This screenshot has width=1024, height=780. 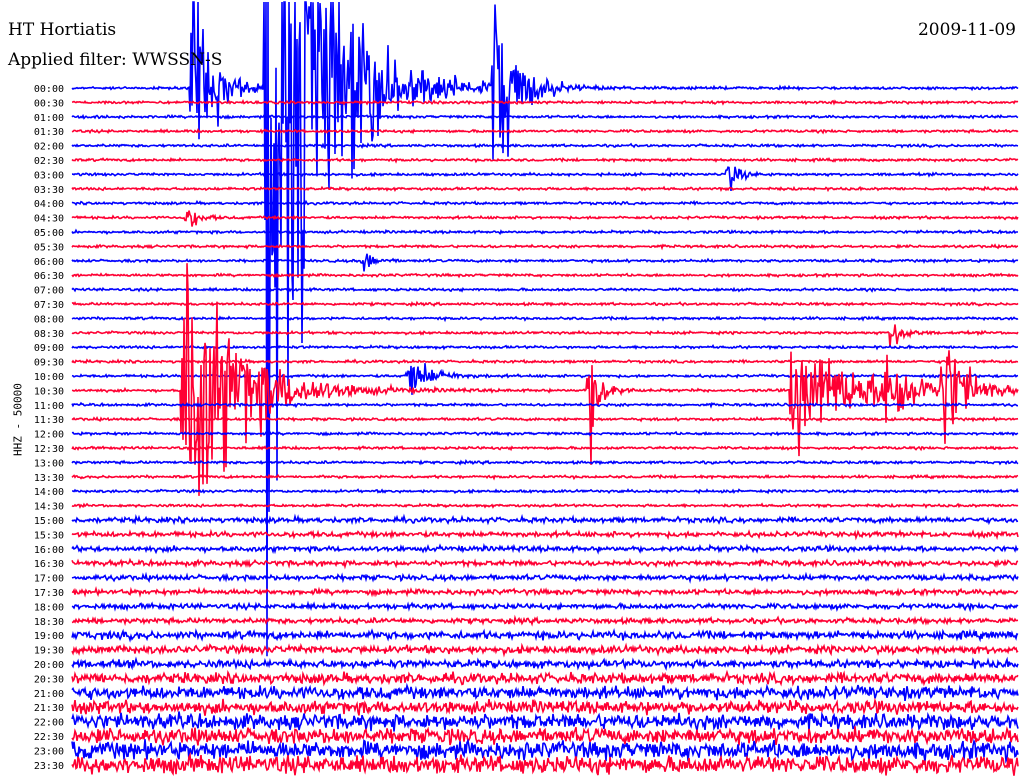 I want to click on time-label: 17:00, so click(x=49, y=579).